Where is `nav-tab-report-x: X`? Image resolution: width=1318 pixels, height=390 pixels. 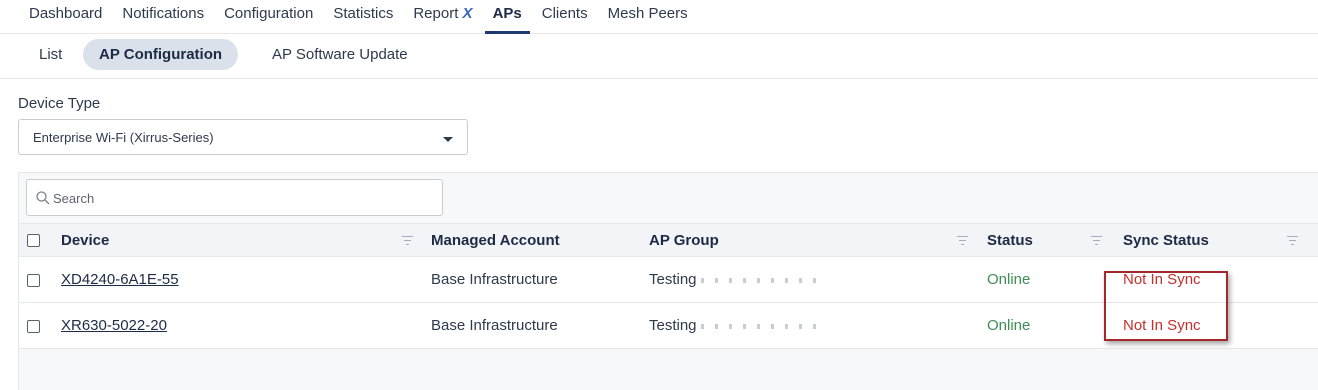
nav-tab-report-x: X is located at coordinates (467, 13).